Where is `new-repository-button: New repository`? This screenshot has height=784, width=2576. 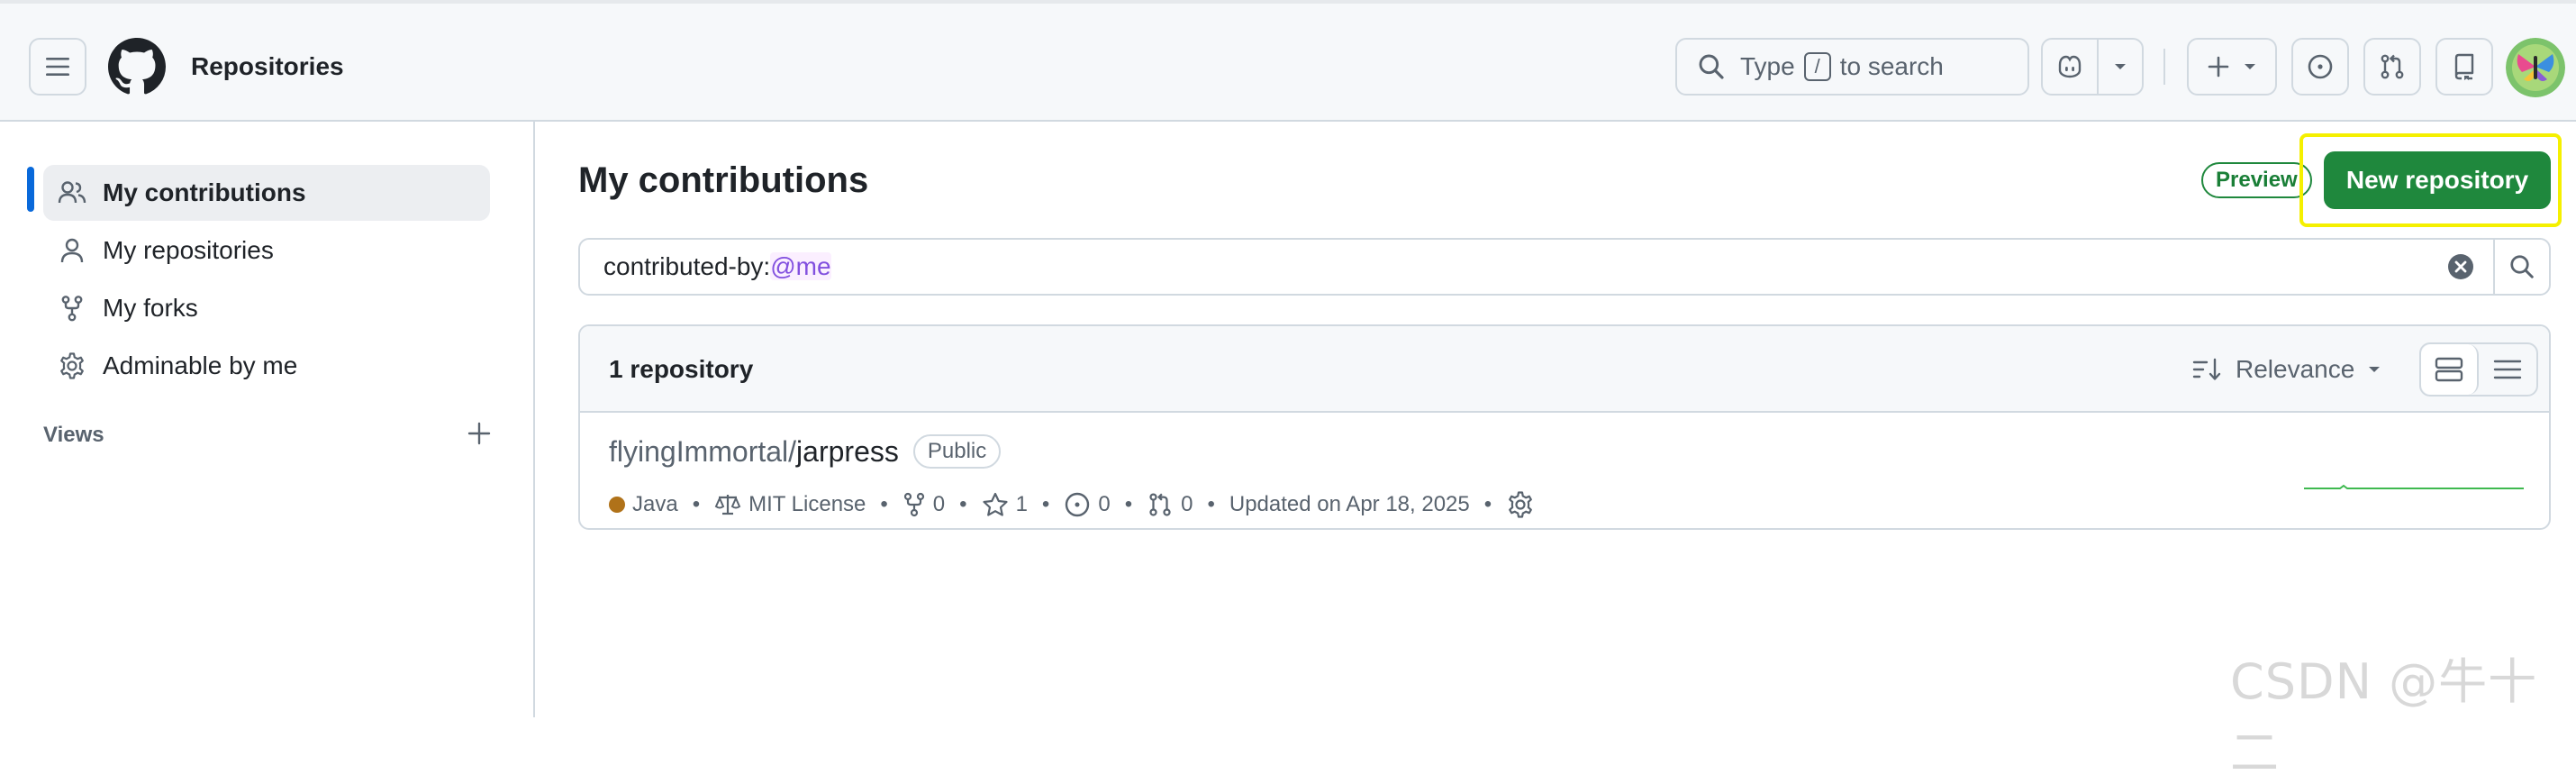
new-repository-button: New repository is located at coordinates (2437, 180).